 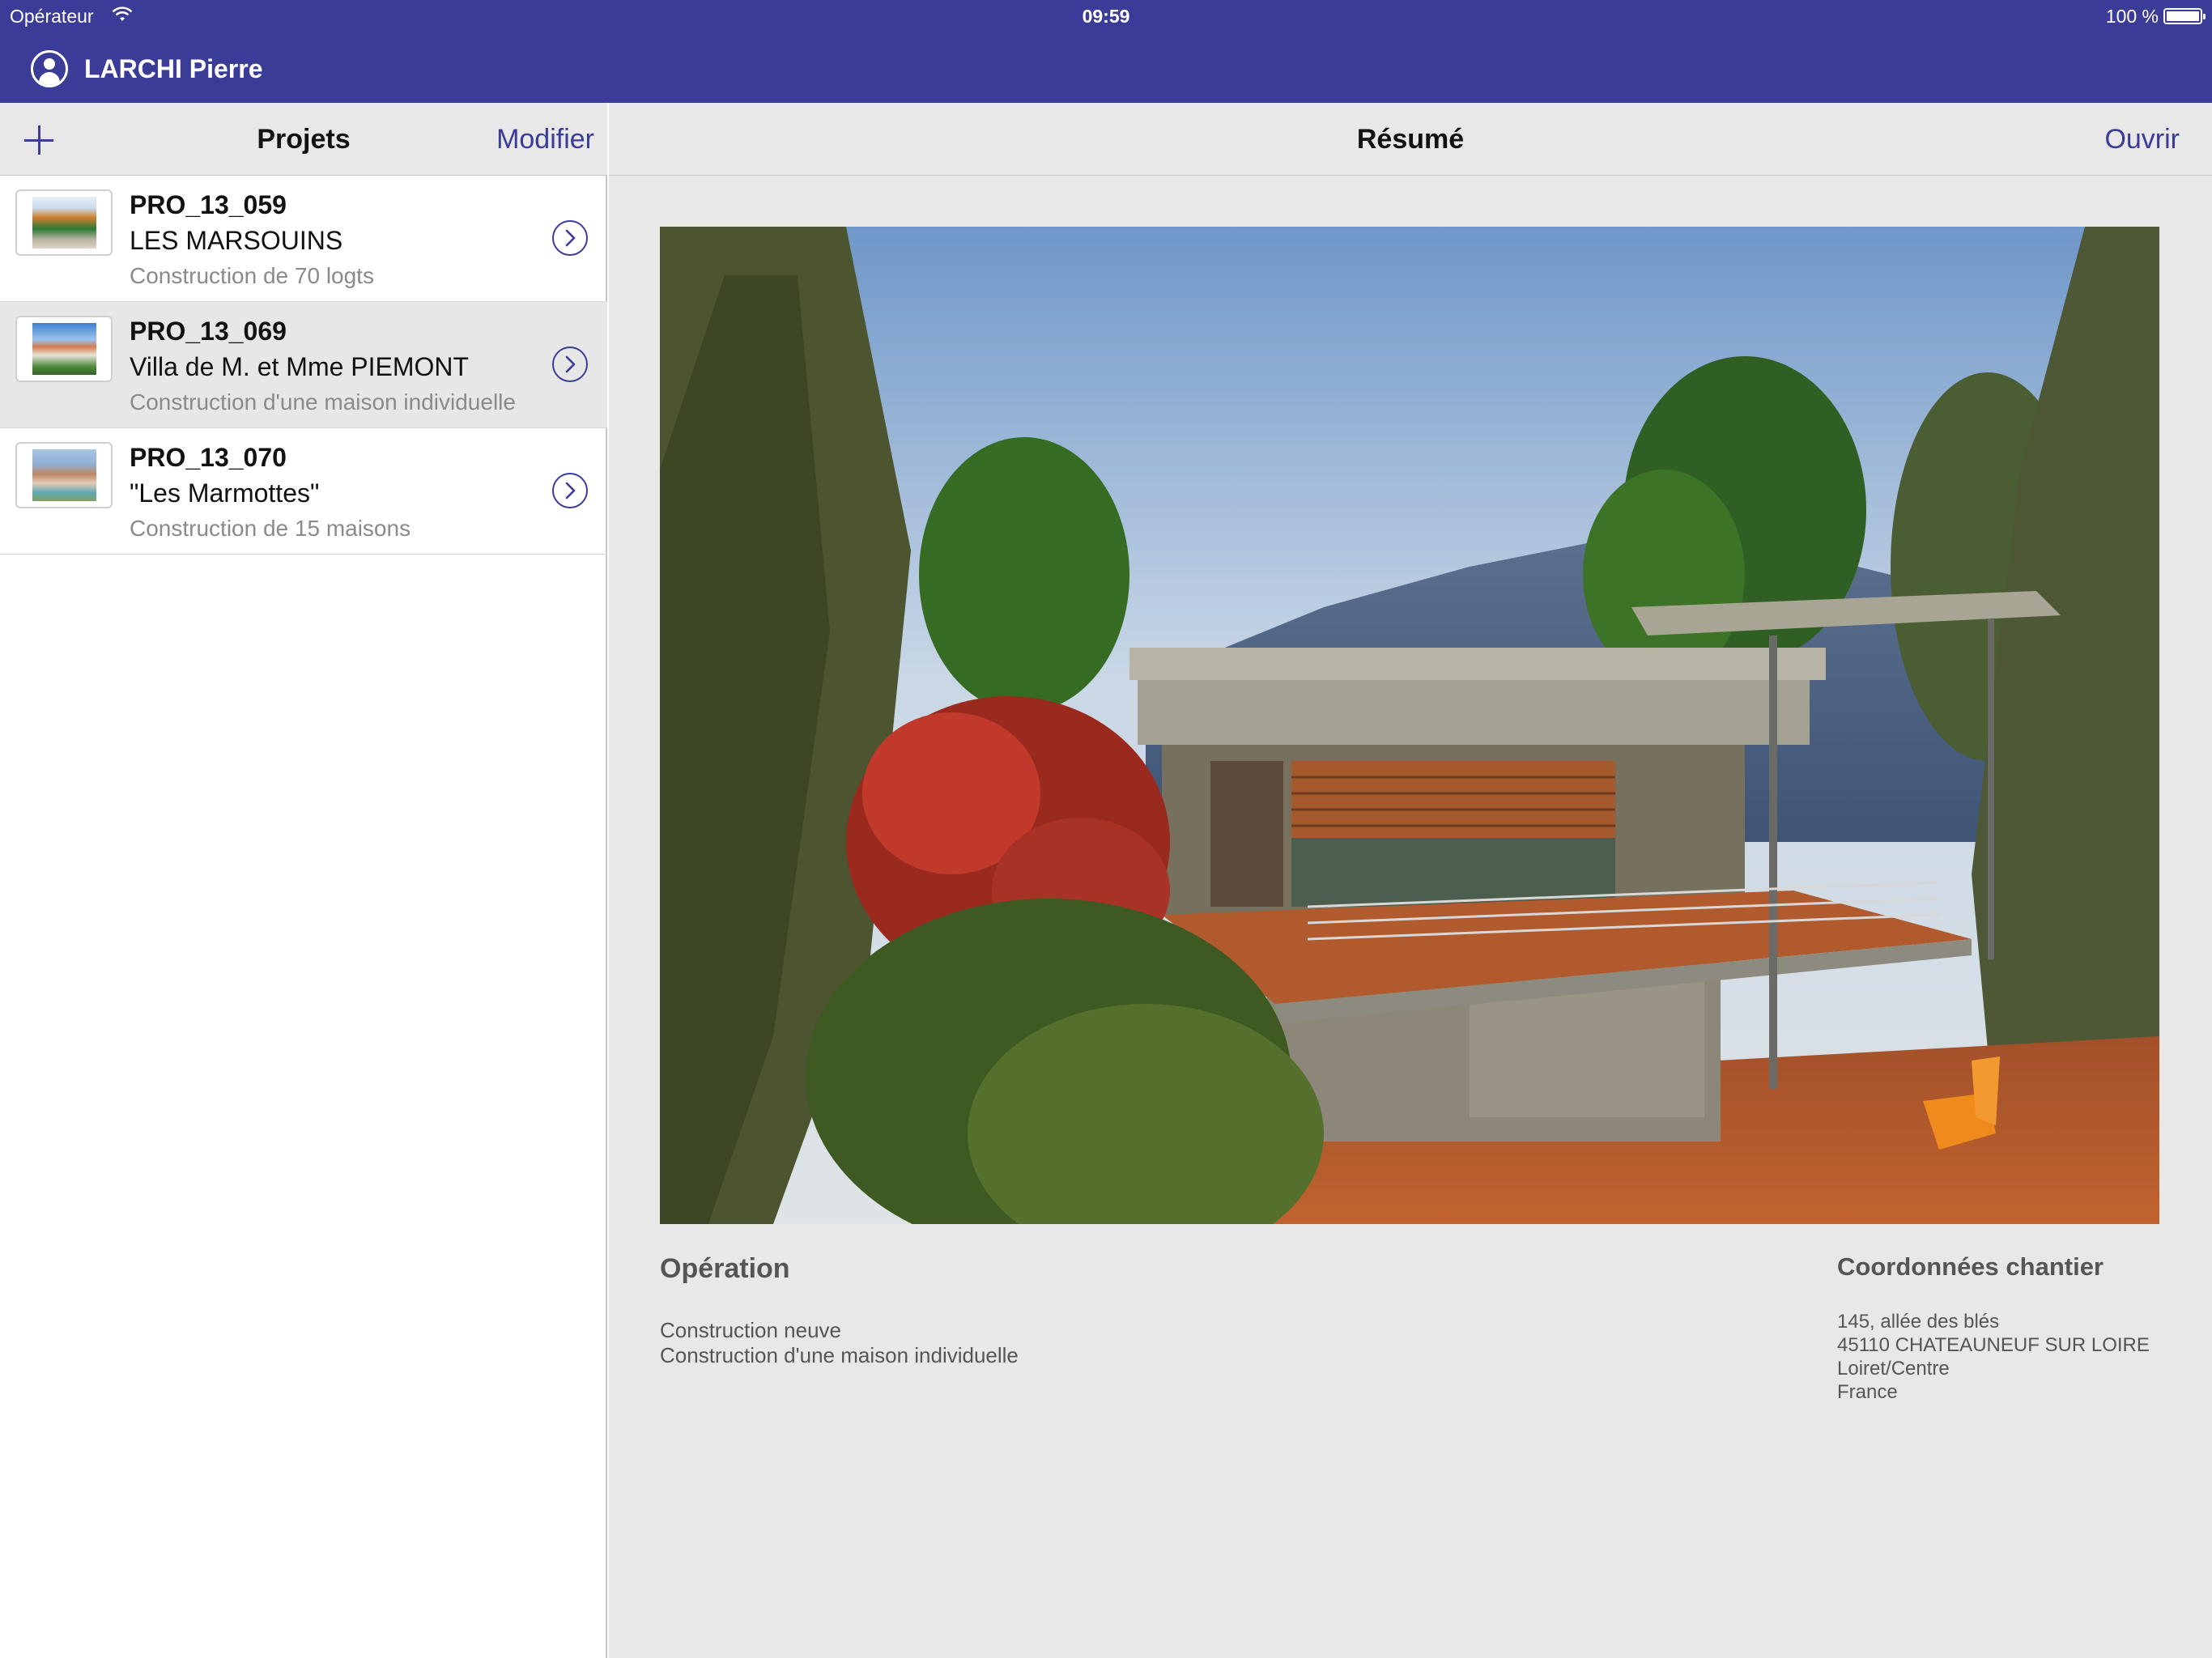 I want to click on status-time: 09:59, so click(x=1106, y=16).